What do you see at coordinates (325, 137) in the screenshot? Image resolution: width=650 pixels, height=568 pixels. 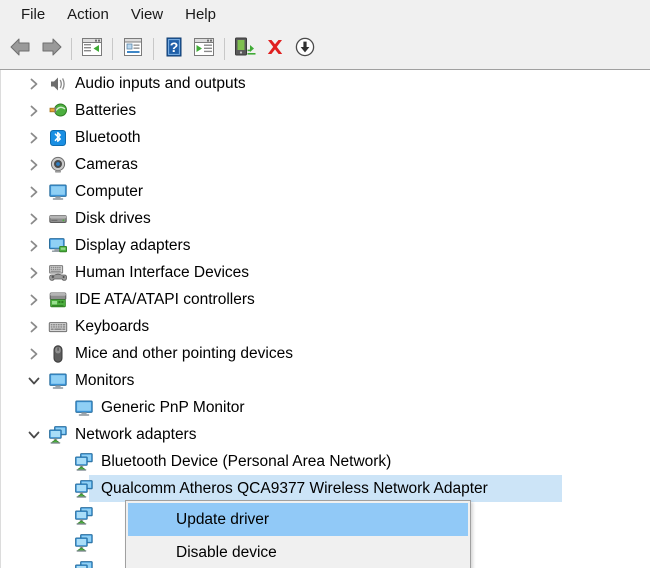 I see `tree-item-bluetooth: Bluetooth` at bounding box center [325, 137].